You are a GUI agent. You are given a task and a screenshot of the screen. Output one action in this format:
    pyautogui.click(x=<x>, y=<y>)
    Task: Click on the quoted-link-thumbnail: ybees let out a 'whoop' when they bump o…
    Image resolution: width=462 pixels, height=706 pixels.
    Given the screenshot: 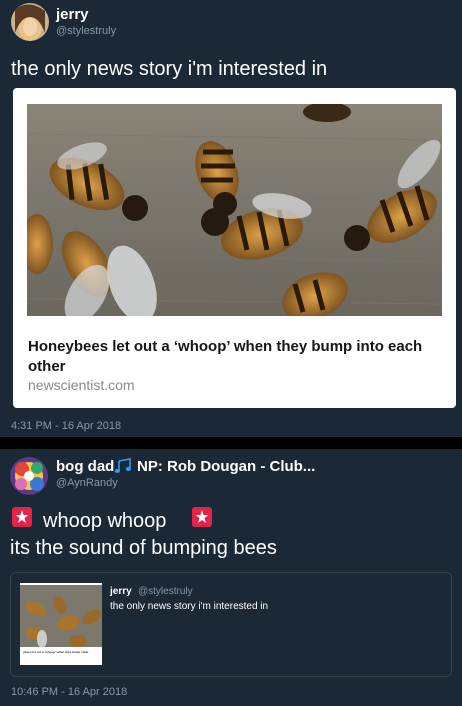 What is the action you would take?
    pyautogui.click(x=61, y=624)
    